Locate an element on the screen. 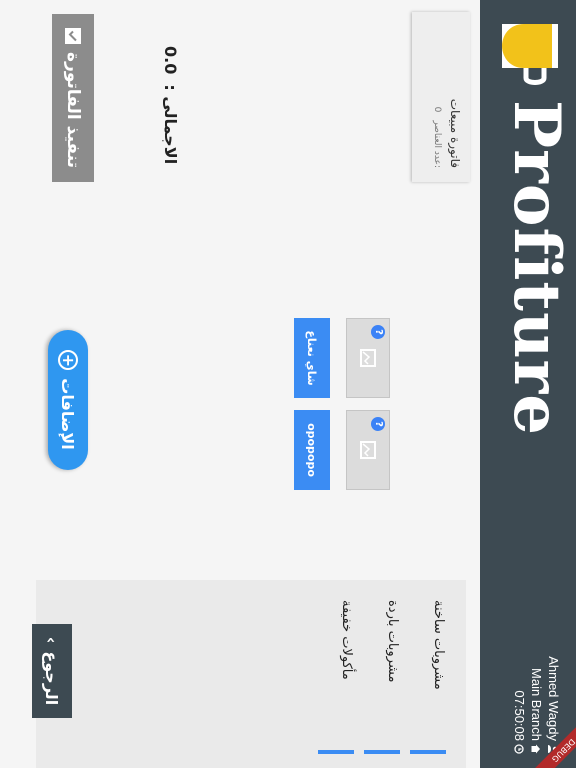  plus-circle-icon: + is located at coordinates (68, 360).